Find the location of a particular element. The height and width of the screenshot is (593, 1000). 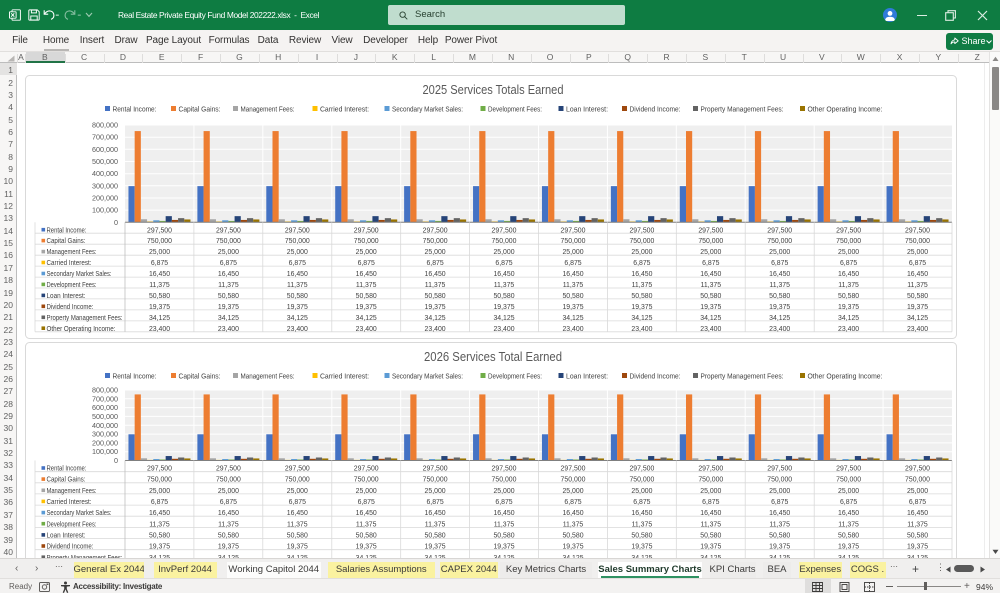

svg-text: 500,000 is located at coordinates (105, 416).